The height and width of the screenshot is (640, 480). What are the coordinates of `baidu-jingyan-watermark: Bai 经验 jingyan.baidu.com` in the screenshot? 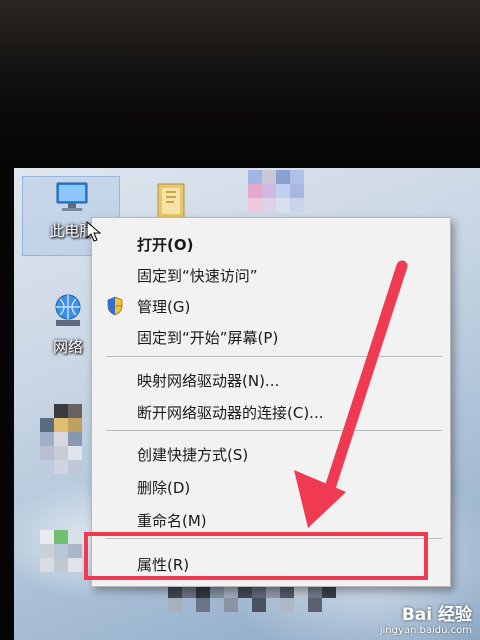 It's located at (426, 618).